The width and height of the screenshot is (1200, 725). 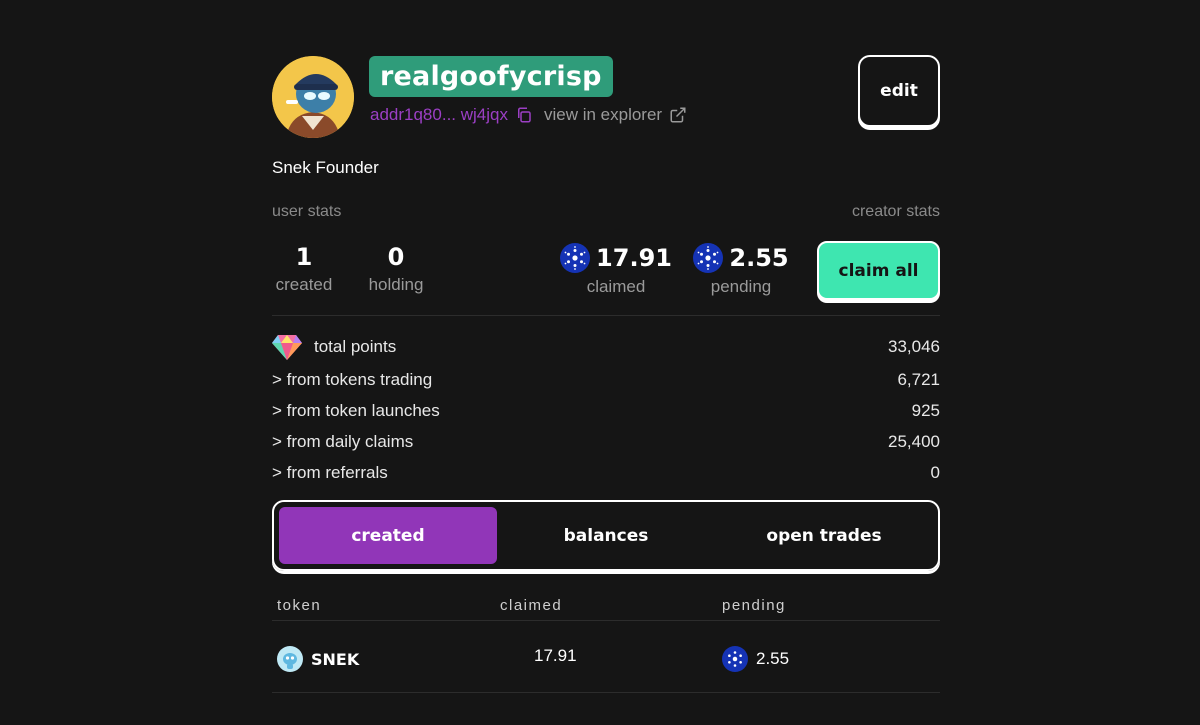 I want to click on avatar, so click(x=313, y=97).